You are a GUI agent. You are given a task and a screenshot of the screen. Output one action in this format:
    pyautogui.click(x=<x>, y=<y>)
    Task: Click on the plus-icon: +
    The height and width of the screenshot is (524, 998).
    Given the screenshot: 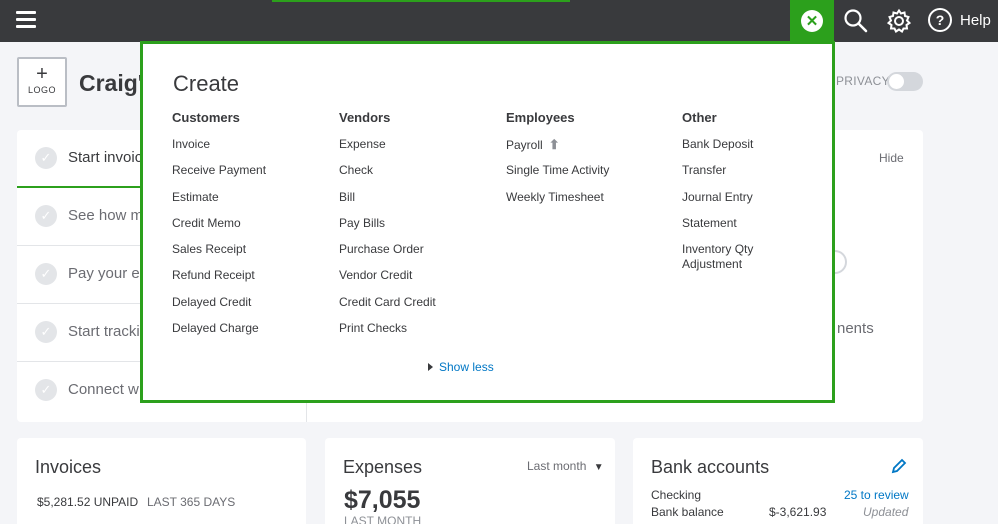 What is the action you would take?
    pyautogui.click(x=42, y=74)
    